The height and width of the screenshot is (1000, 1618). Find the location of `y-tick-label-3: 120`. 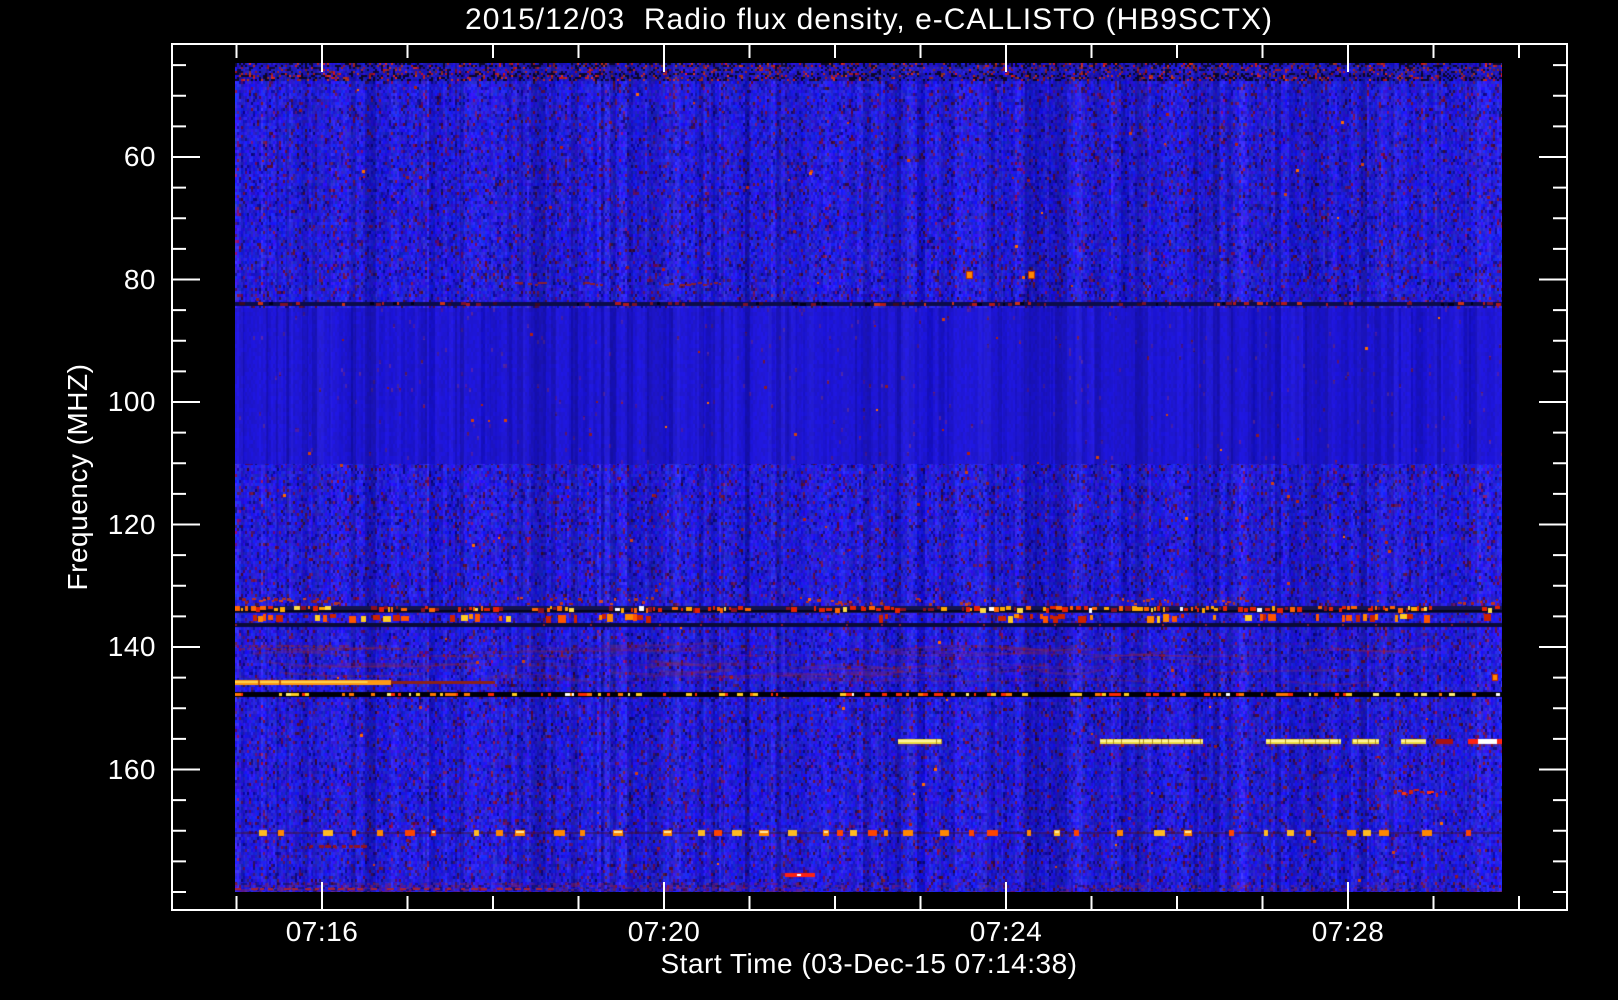

y-tick-label-3: 120 is located at coordinates (131, 524).